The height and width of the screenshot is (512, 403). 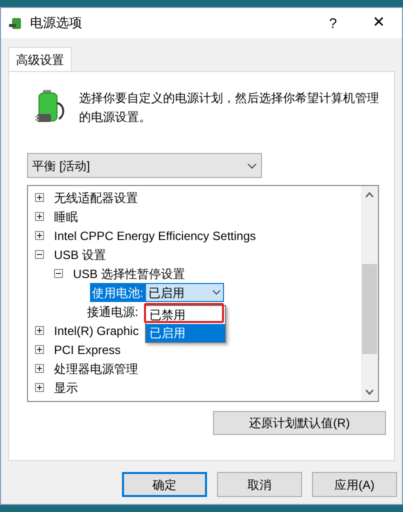 I want to click on dialog-button: 确定, so click(x=164, y=484).